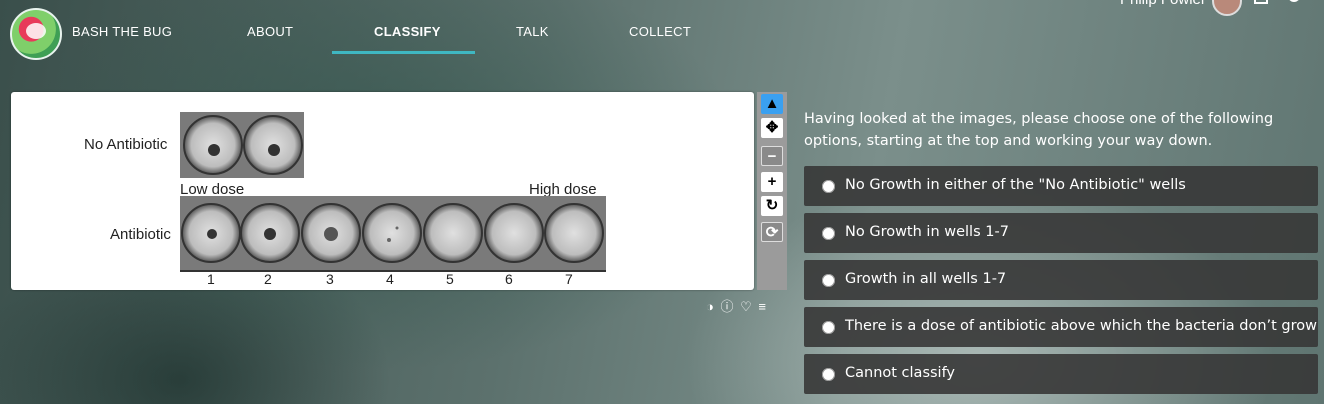 The width and height of the screenshot is (1324, 404). I want to click on answer-label: Growth in all wells 1-7, so click(926, 279).